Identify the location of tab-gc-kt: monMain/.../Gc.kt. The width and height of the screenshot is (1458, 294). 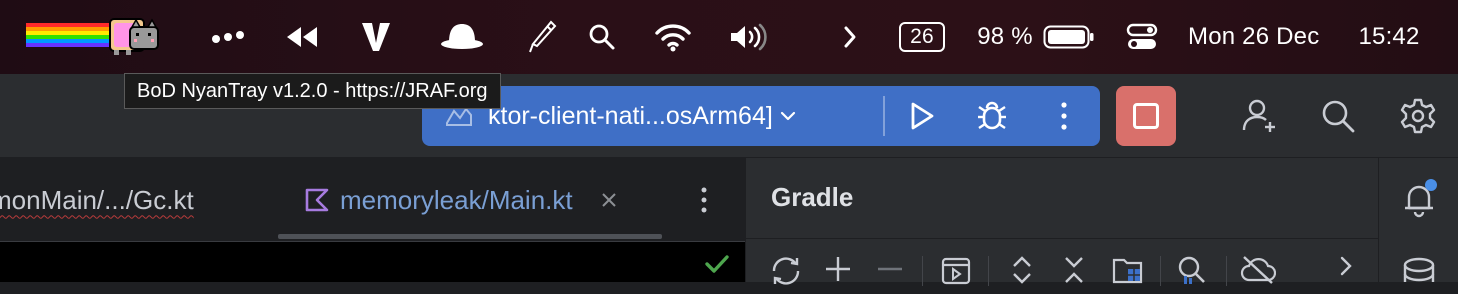
(97, 200).